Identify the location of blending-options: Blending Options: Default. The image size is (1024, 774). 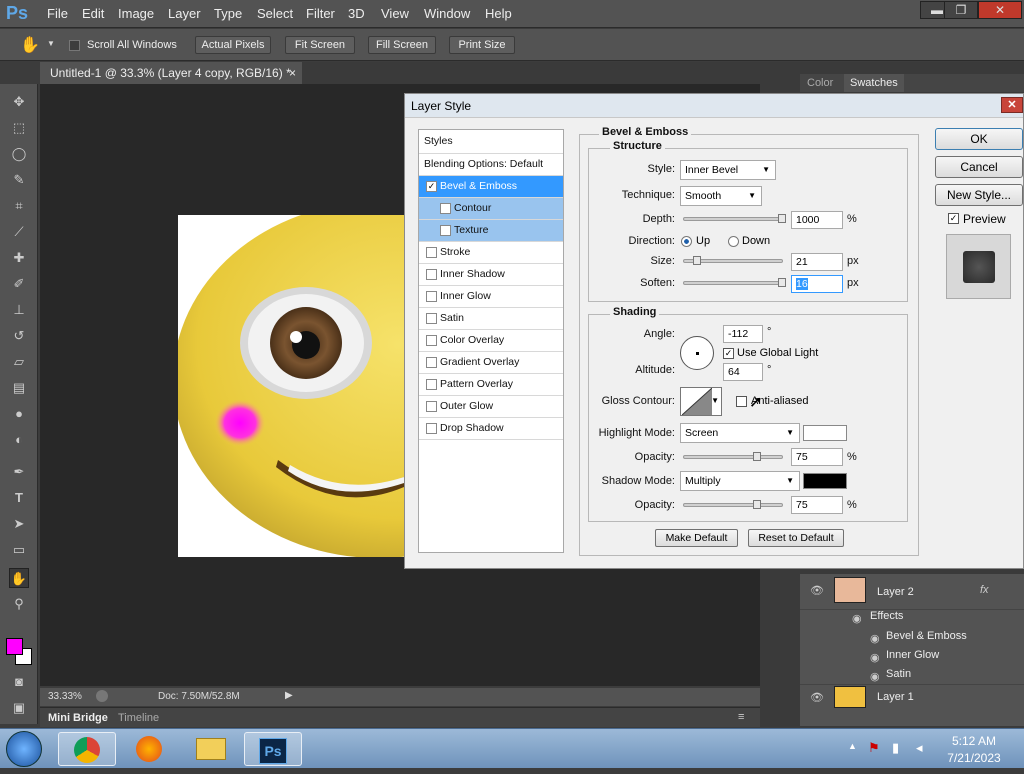
(491, 165).